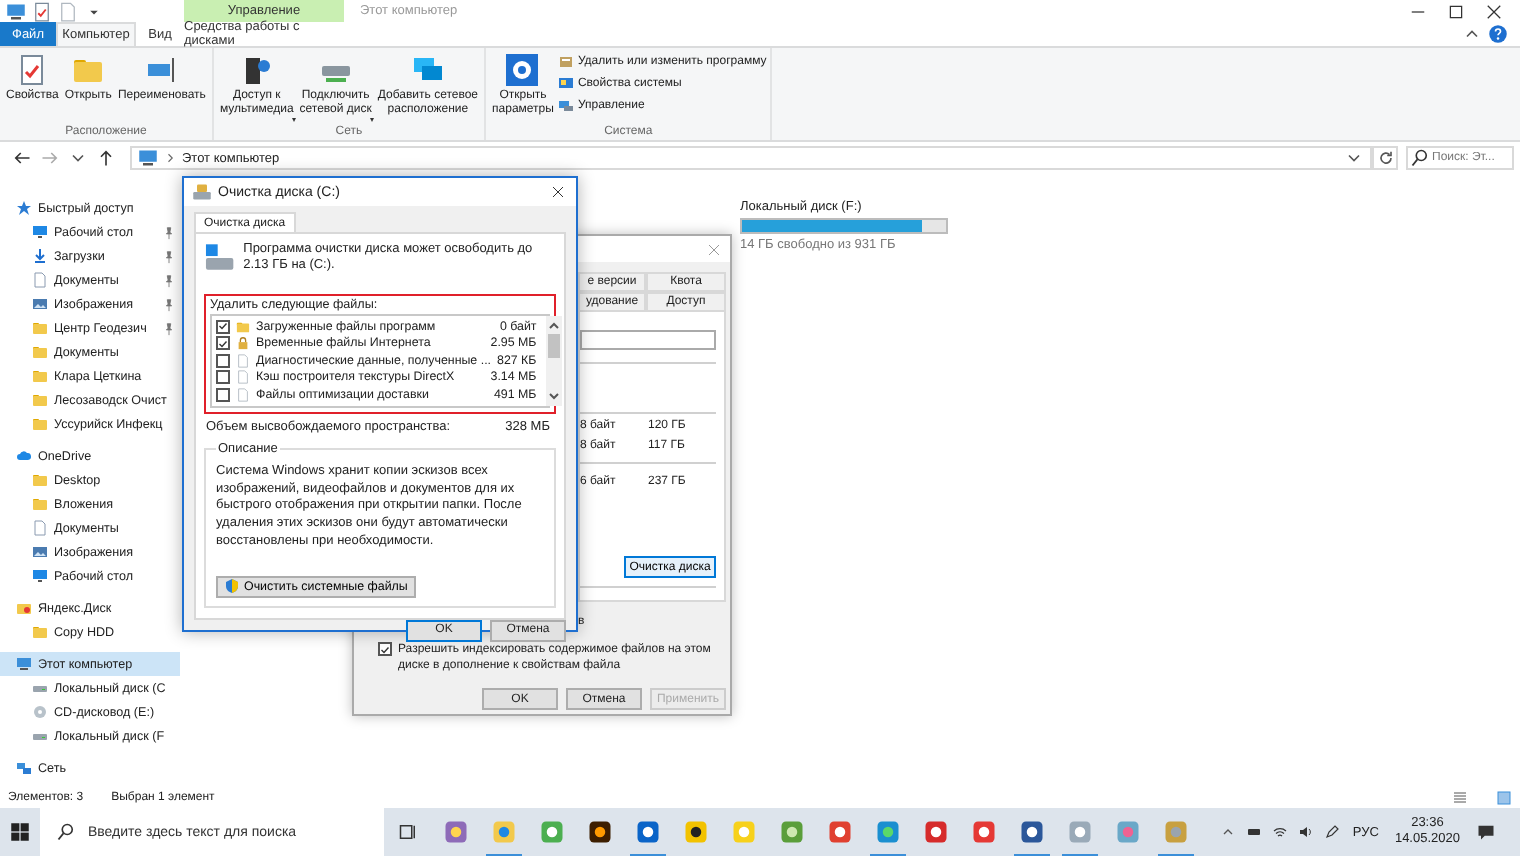  What do you see at coordinates (40, 712) in the screenshot?
I see `disc-icon` at bounding box center [40, 712].